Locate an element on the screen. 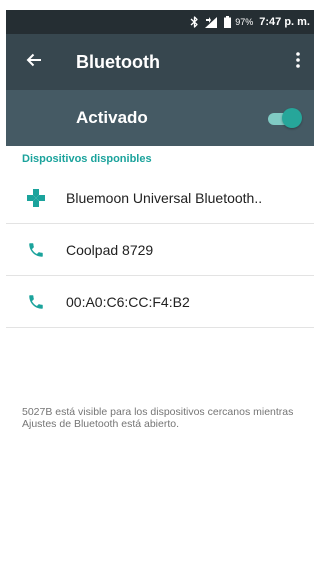 The image size is (320, 569). device-item-coolpad: Coolpad 8729 is located at coordinates (160, 250).